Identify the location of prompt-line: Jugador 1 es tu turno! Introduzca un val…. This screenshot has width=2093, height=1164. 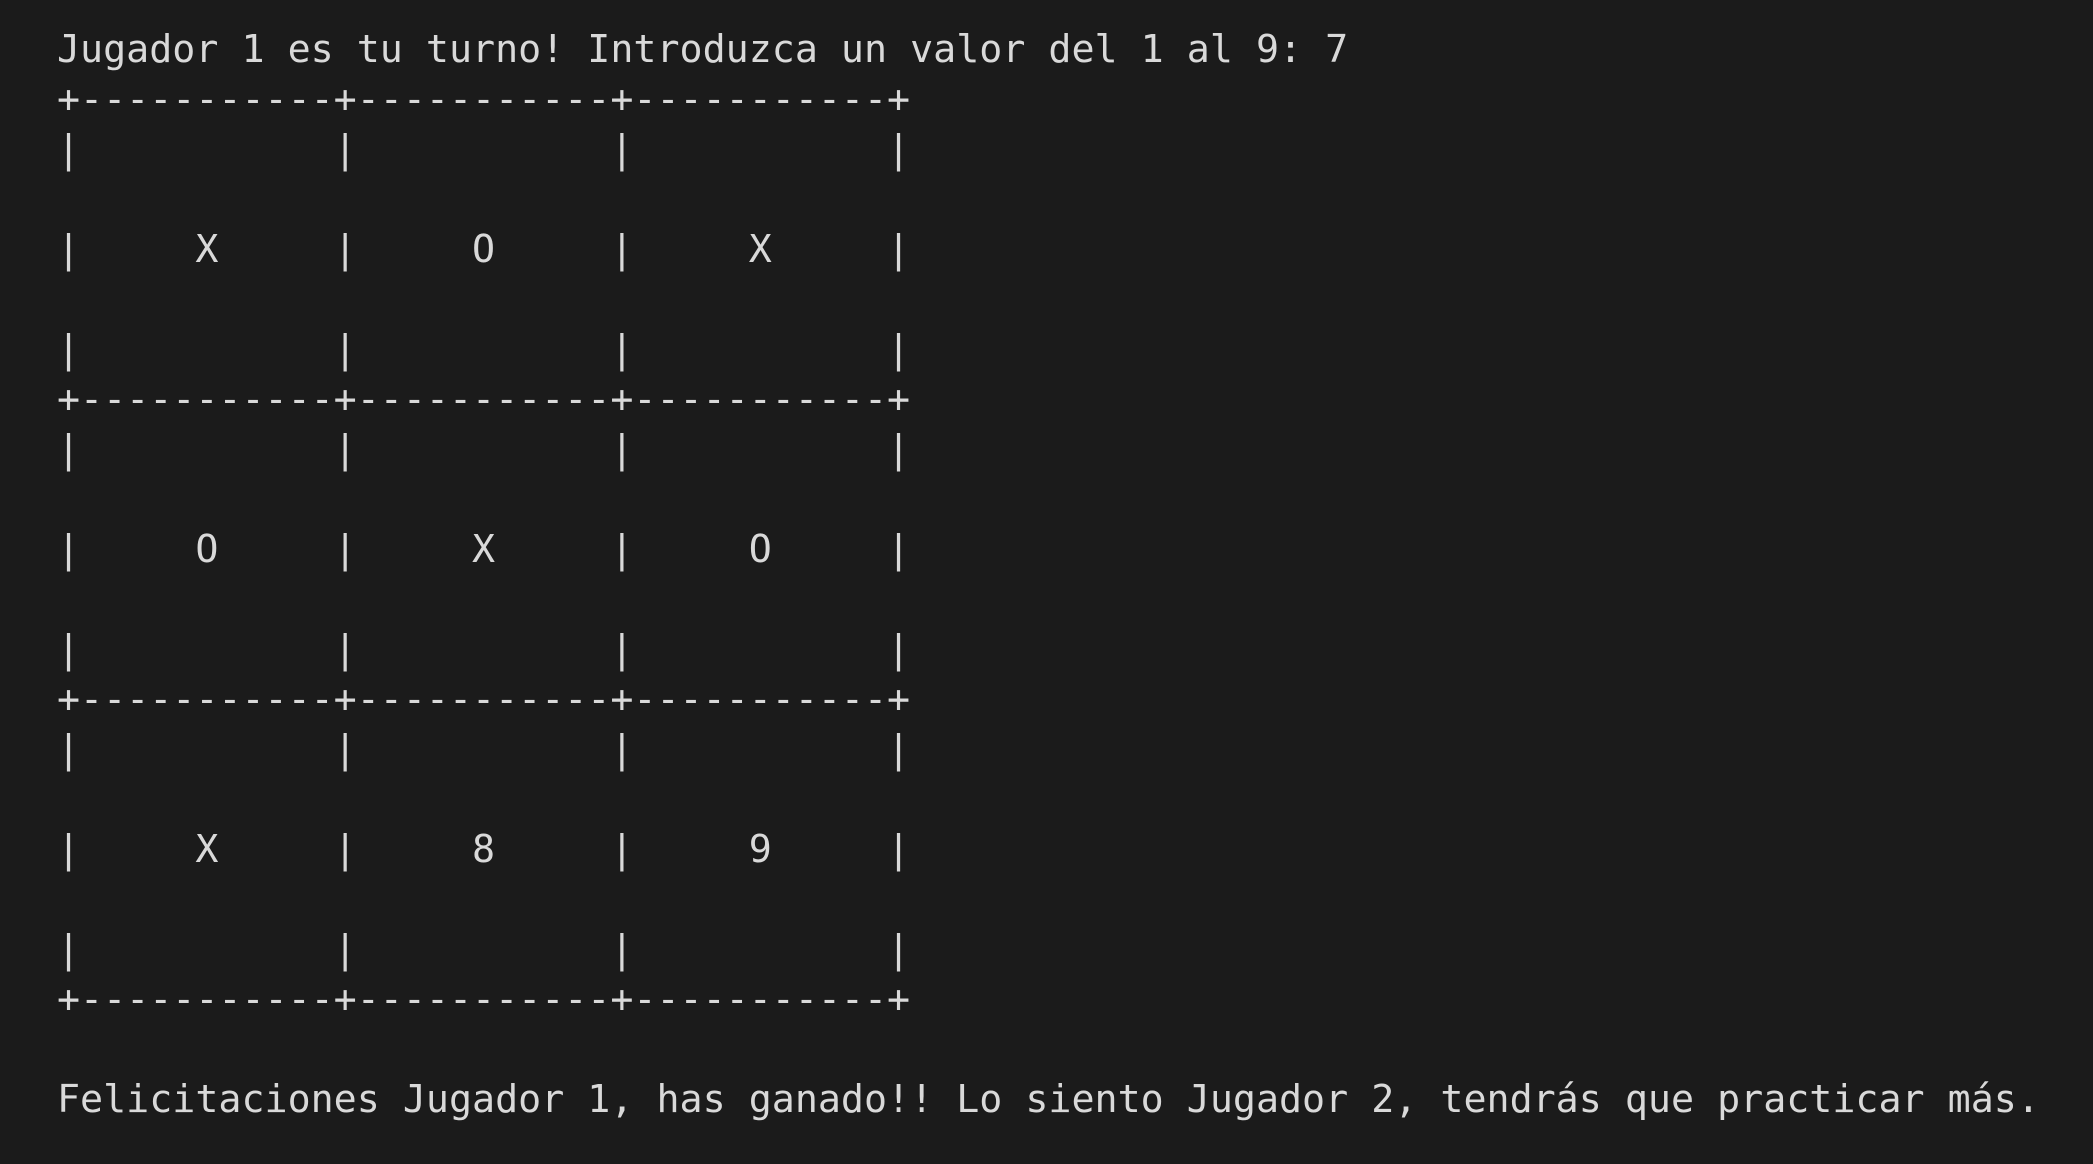
(703, 49).